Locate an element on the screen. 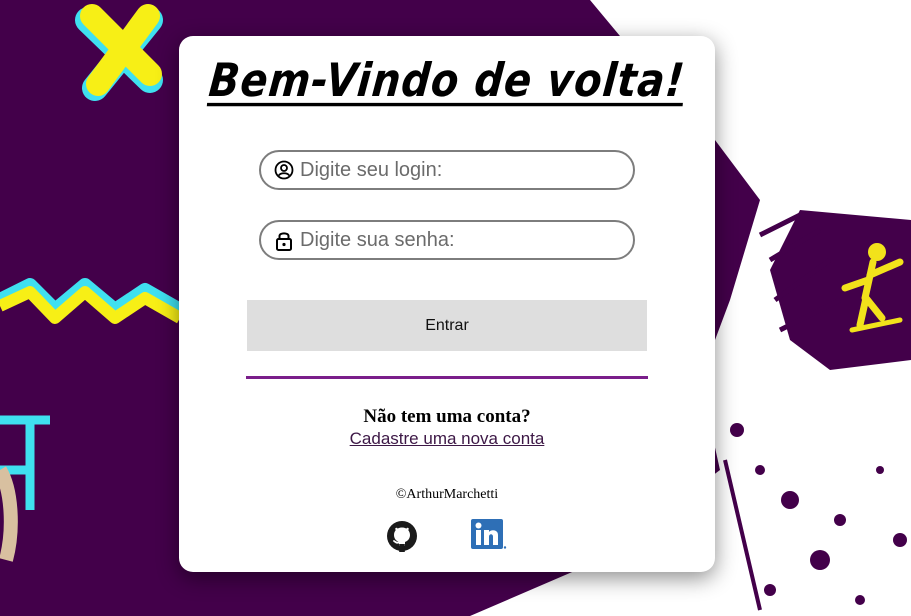  copyright-text: ©ArthurMarchetti is located at coordinates (447, 494).